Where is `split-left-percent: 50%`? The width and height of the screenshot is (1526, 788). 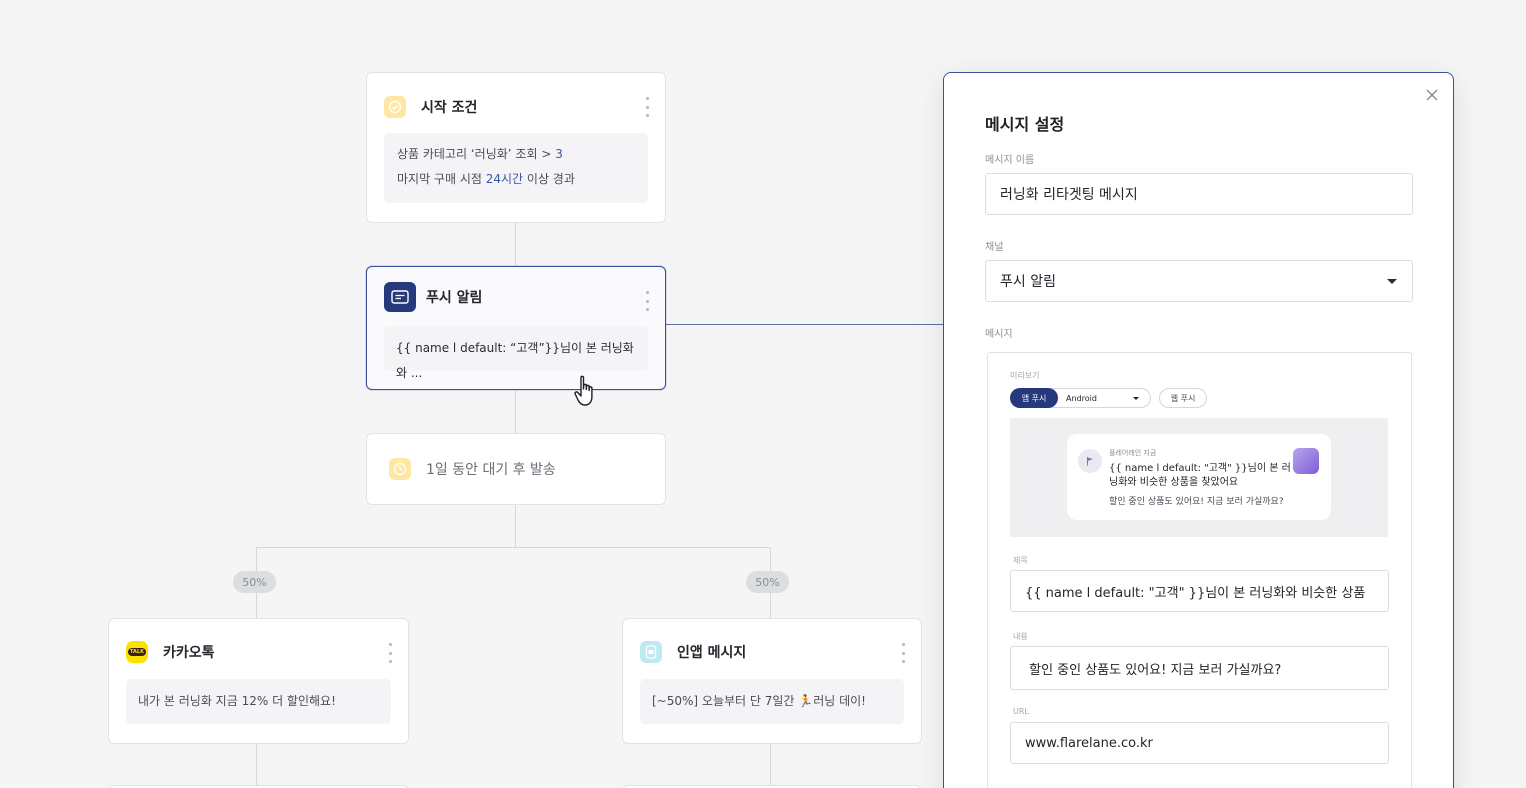 split-left-percent: 50% is located at coordinates (254, 582).